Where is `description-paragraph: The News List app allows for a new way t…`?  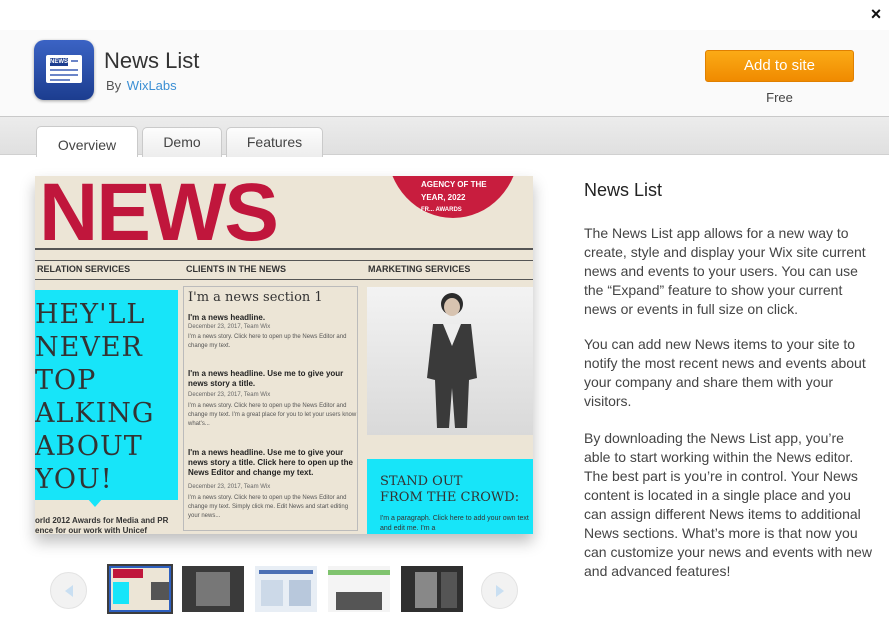
description-paragraph: The News List app allows for a new way t… is located at coordinates (725, 271).